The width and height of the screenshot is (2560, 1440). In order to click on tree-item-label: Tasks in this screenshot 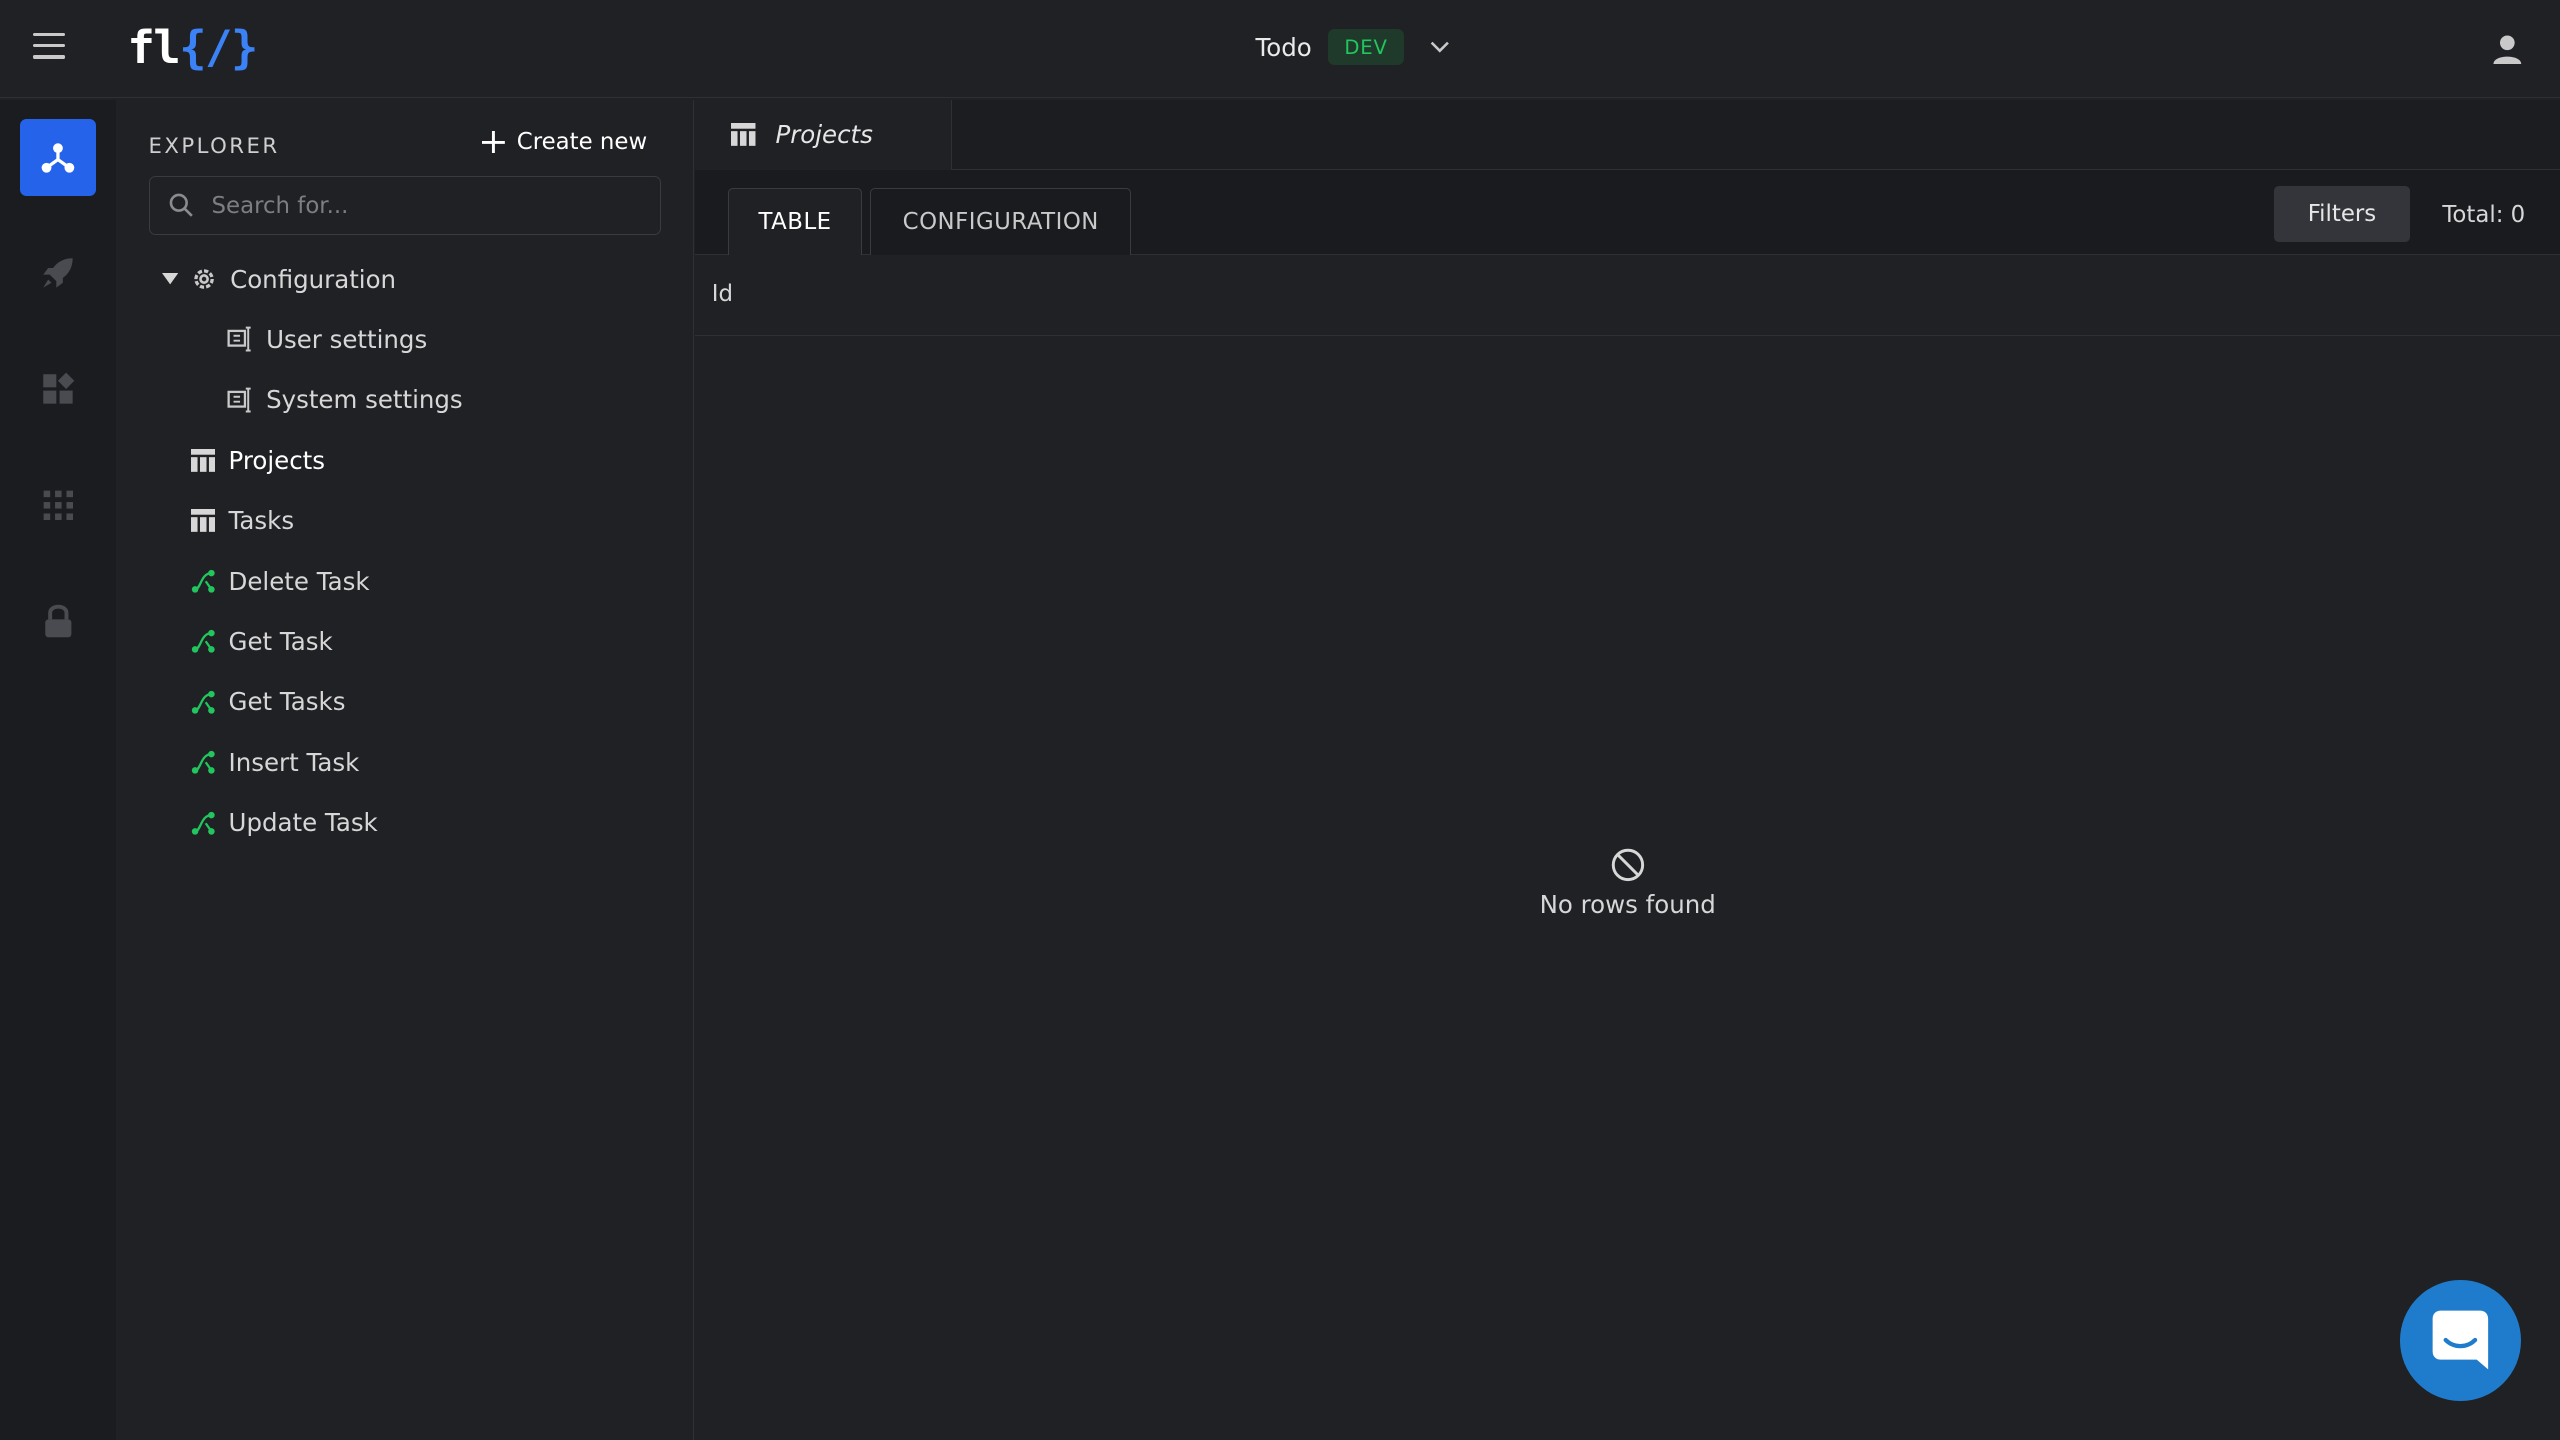, I will do `click(262, 520)`.